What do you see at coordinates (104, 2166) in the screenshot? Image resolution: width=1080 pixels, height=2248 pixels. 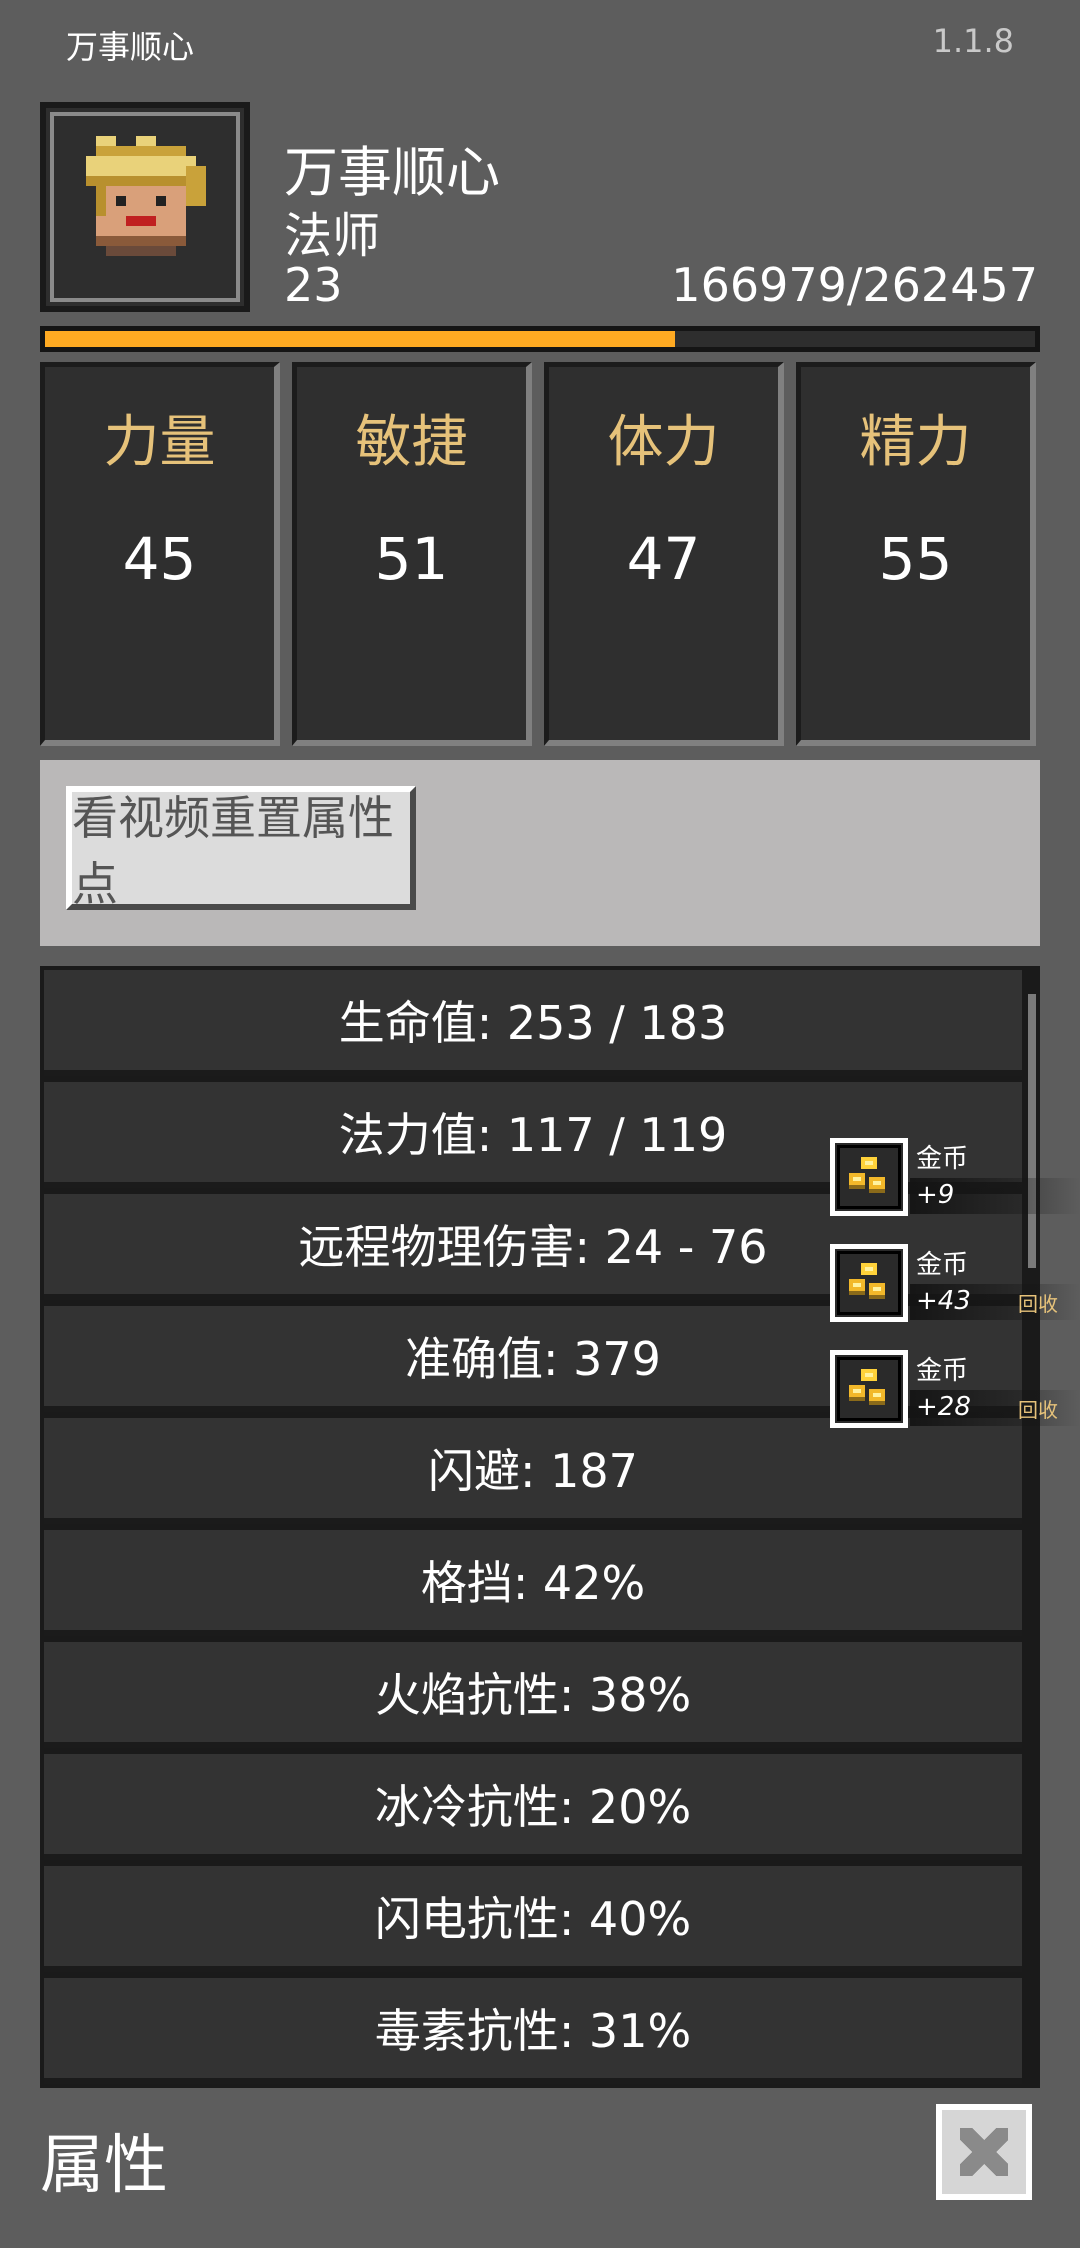 I see `page-title: 属性` at bounding box center [104, 2166].